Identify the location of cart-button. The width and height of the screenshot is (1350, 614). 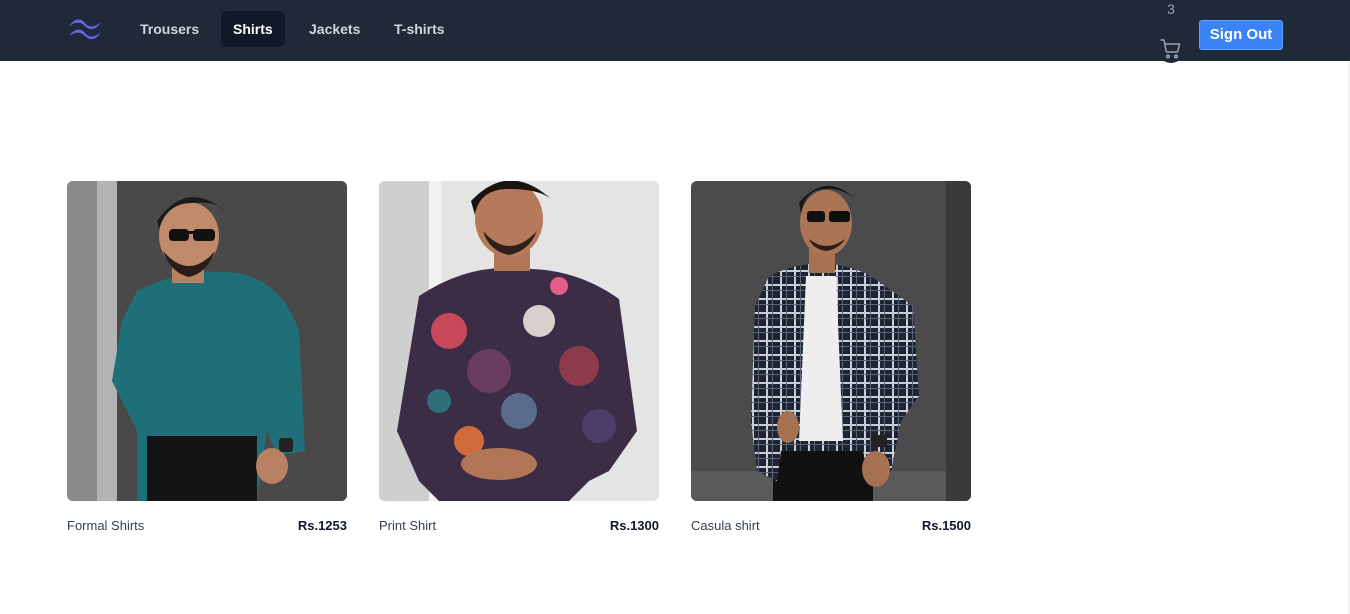
(1171, 49).